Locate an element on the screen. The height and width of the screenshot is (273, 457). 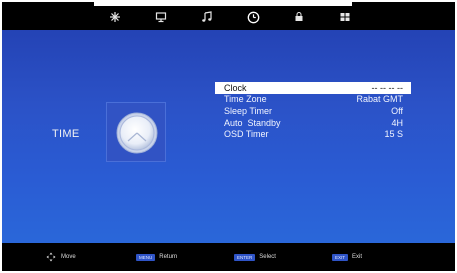
enter-key: ENTER is located at coordinates (245, 257).